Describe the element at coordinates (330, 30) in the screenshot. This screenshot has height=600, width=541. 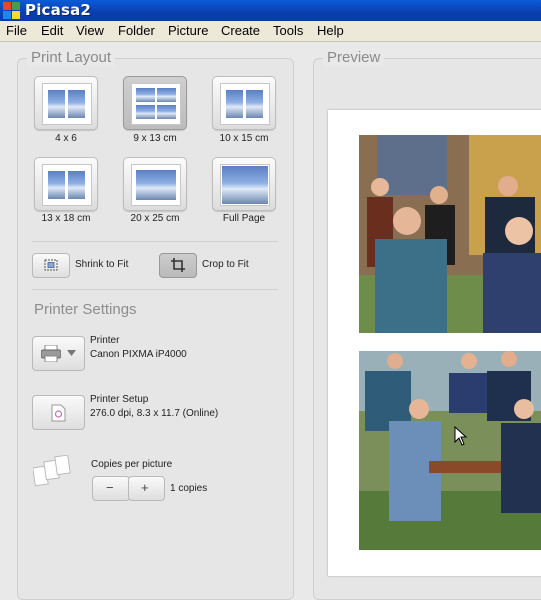
I see `menu-help: Help` at that location.